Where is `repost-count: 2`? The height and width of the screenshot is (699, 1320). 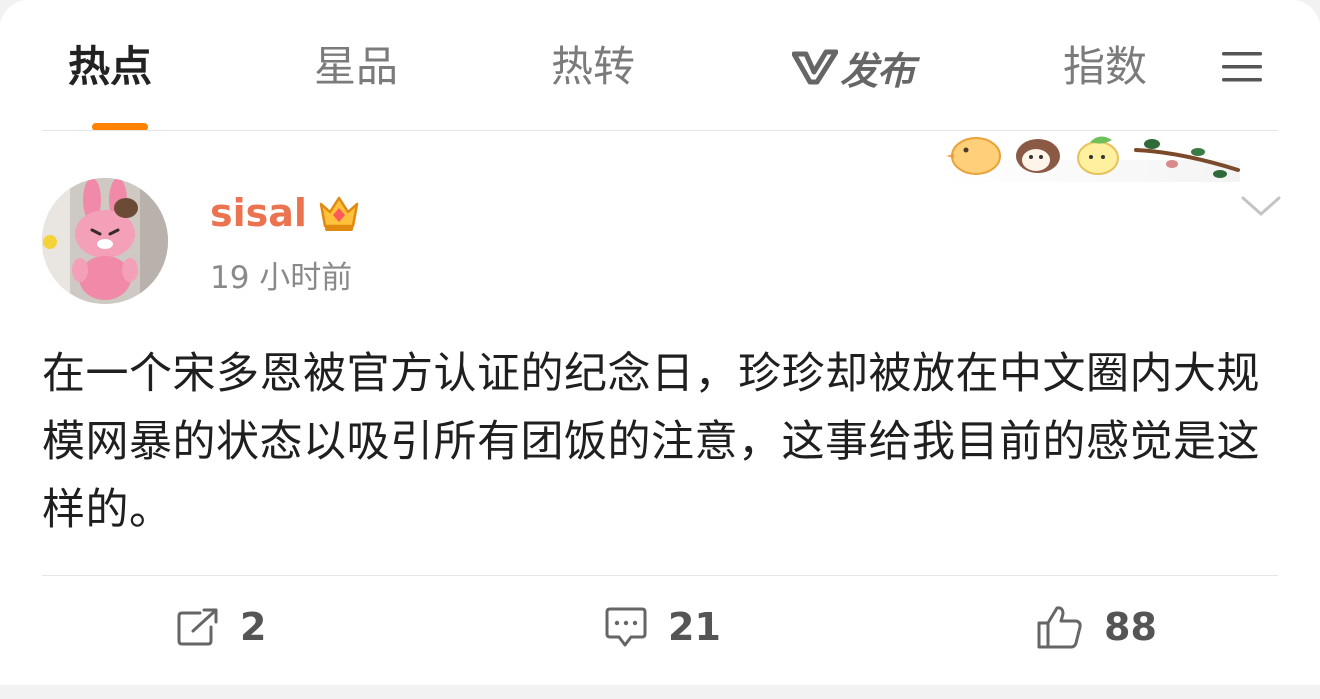
repost-count: 2 is located at coordinates (253, 627).